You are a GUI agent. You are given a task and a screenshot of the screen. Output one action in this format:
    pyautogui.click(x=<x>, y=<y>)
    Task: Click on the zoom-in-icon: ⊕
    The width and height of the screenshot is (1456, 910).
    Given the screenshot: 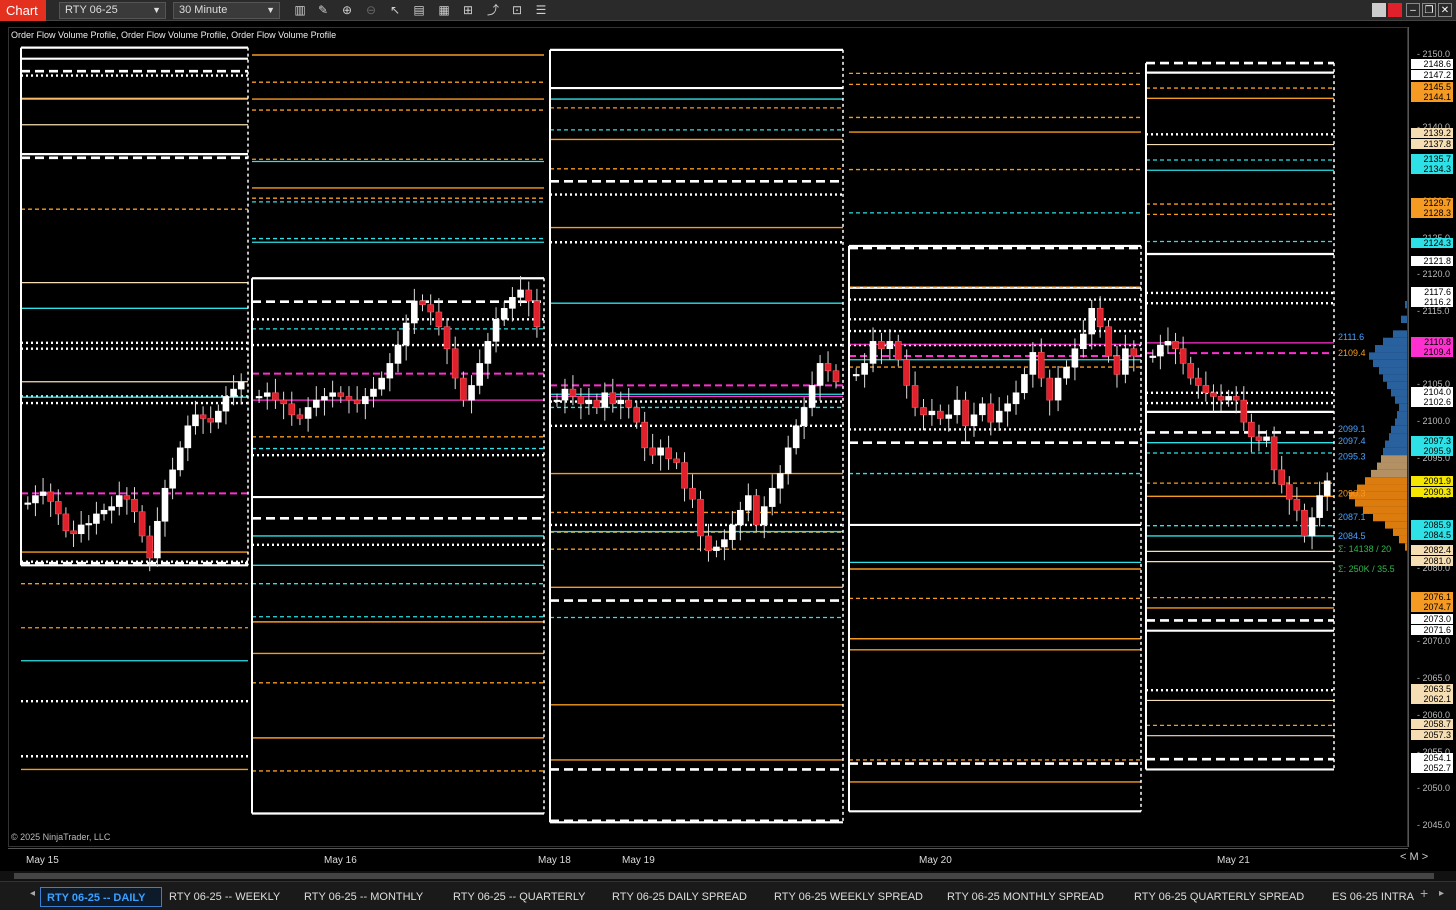 What is the action you would take?
    pyautogui.click(x=347, y=10)
    